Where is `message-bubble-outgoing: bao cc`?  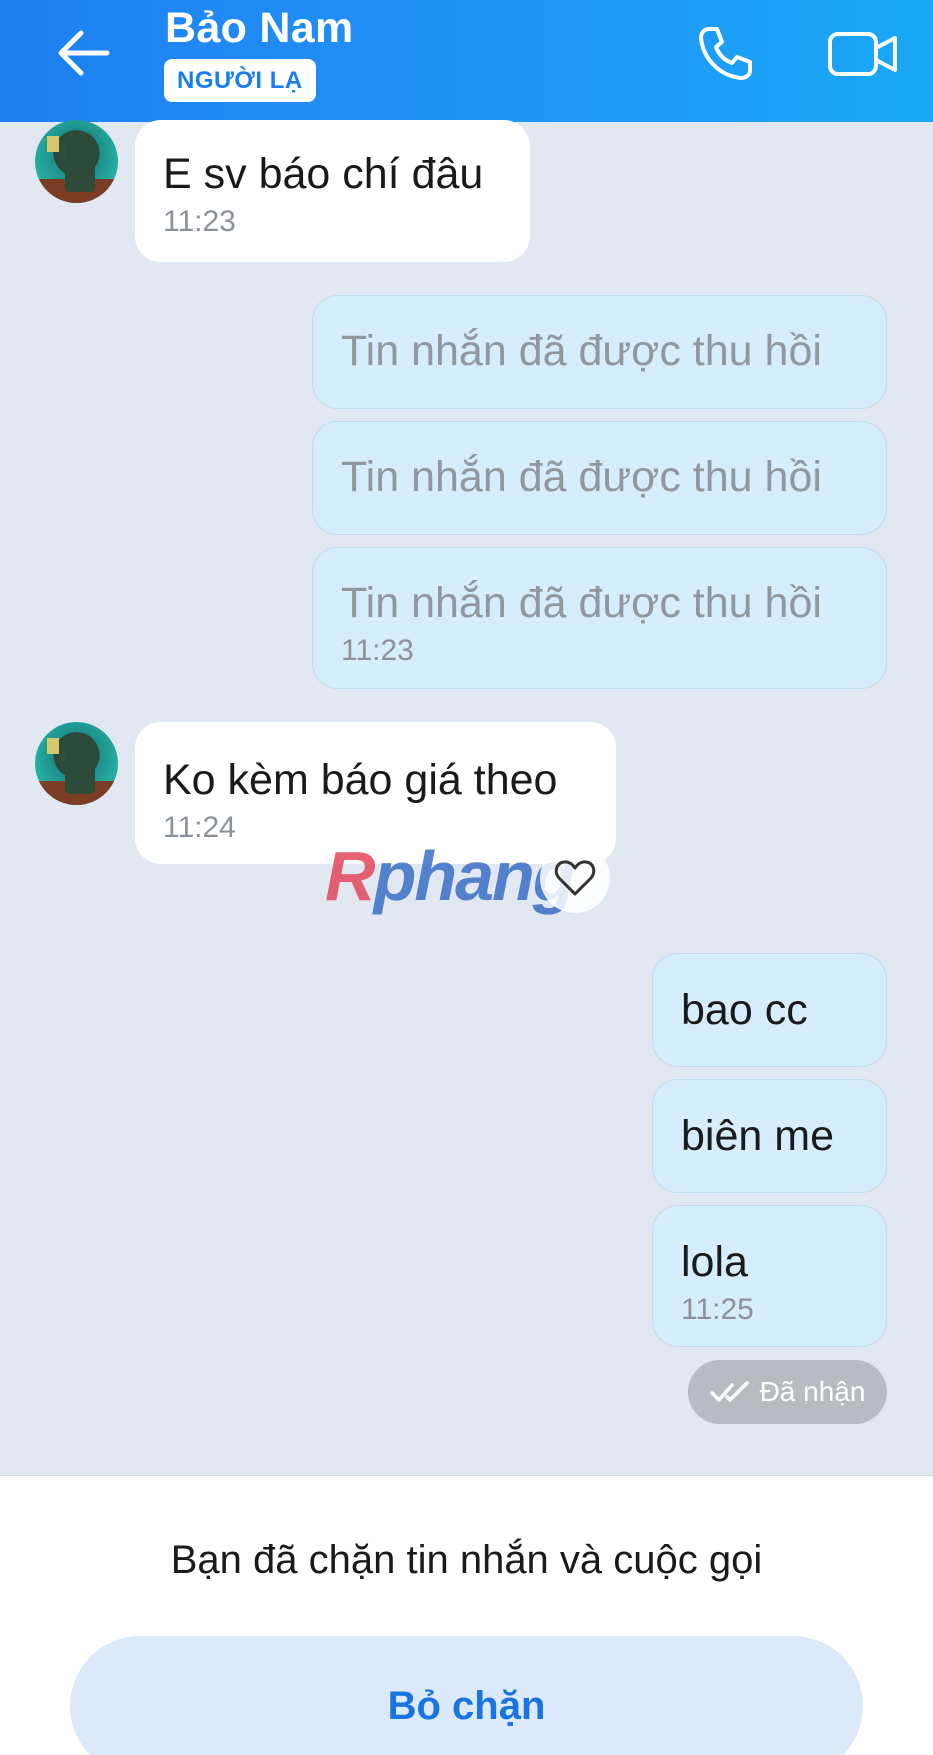
message-bubble-outgoing: bao cc is located at coordinates (769, 1010).